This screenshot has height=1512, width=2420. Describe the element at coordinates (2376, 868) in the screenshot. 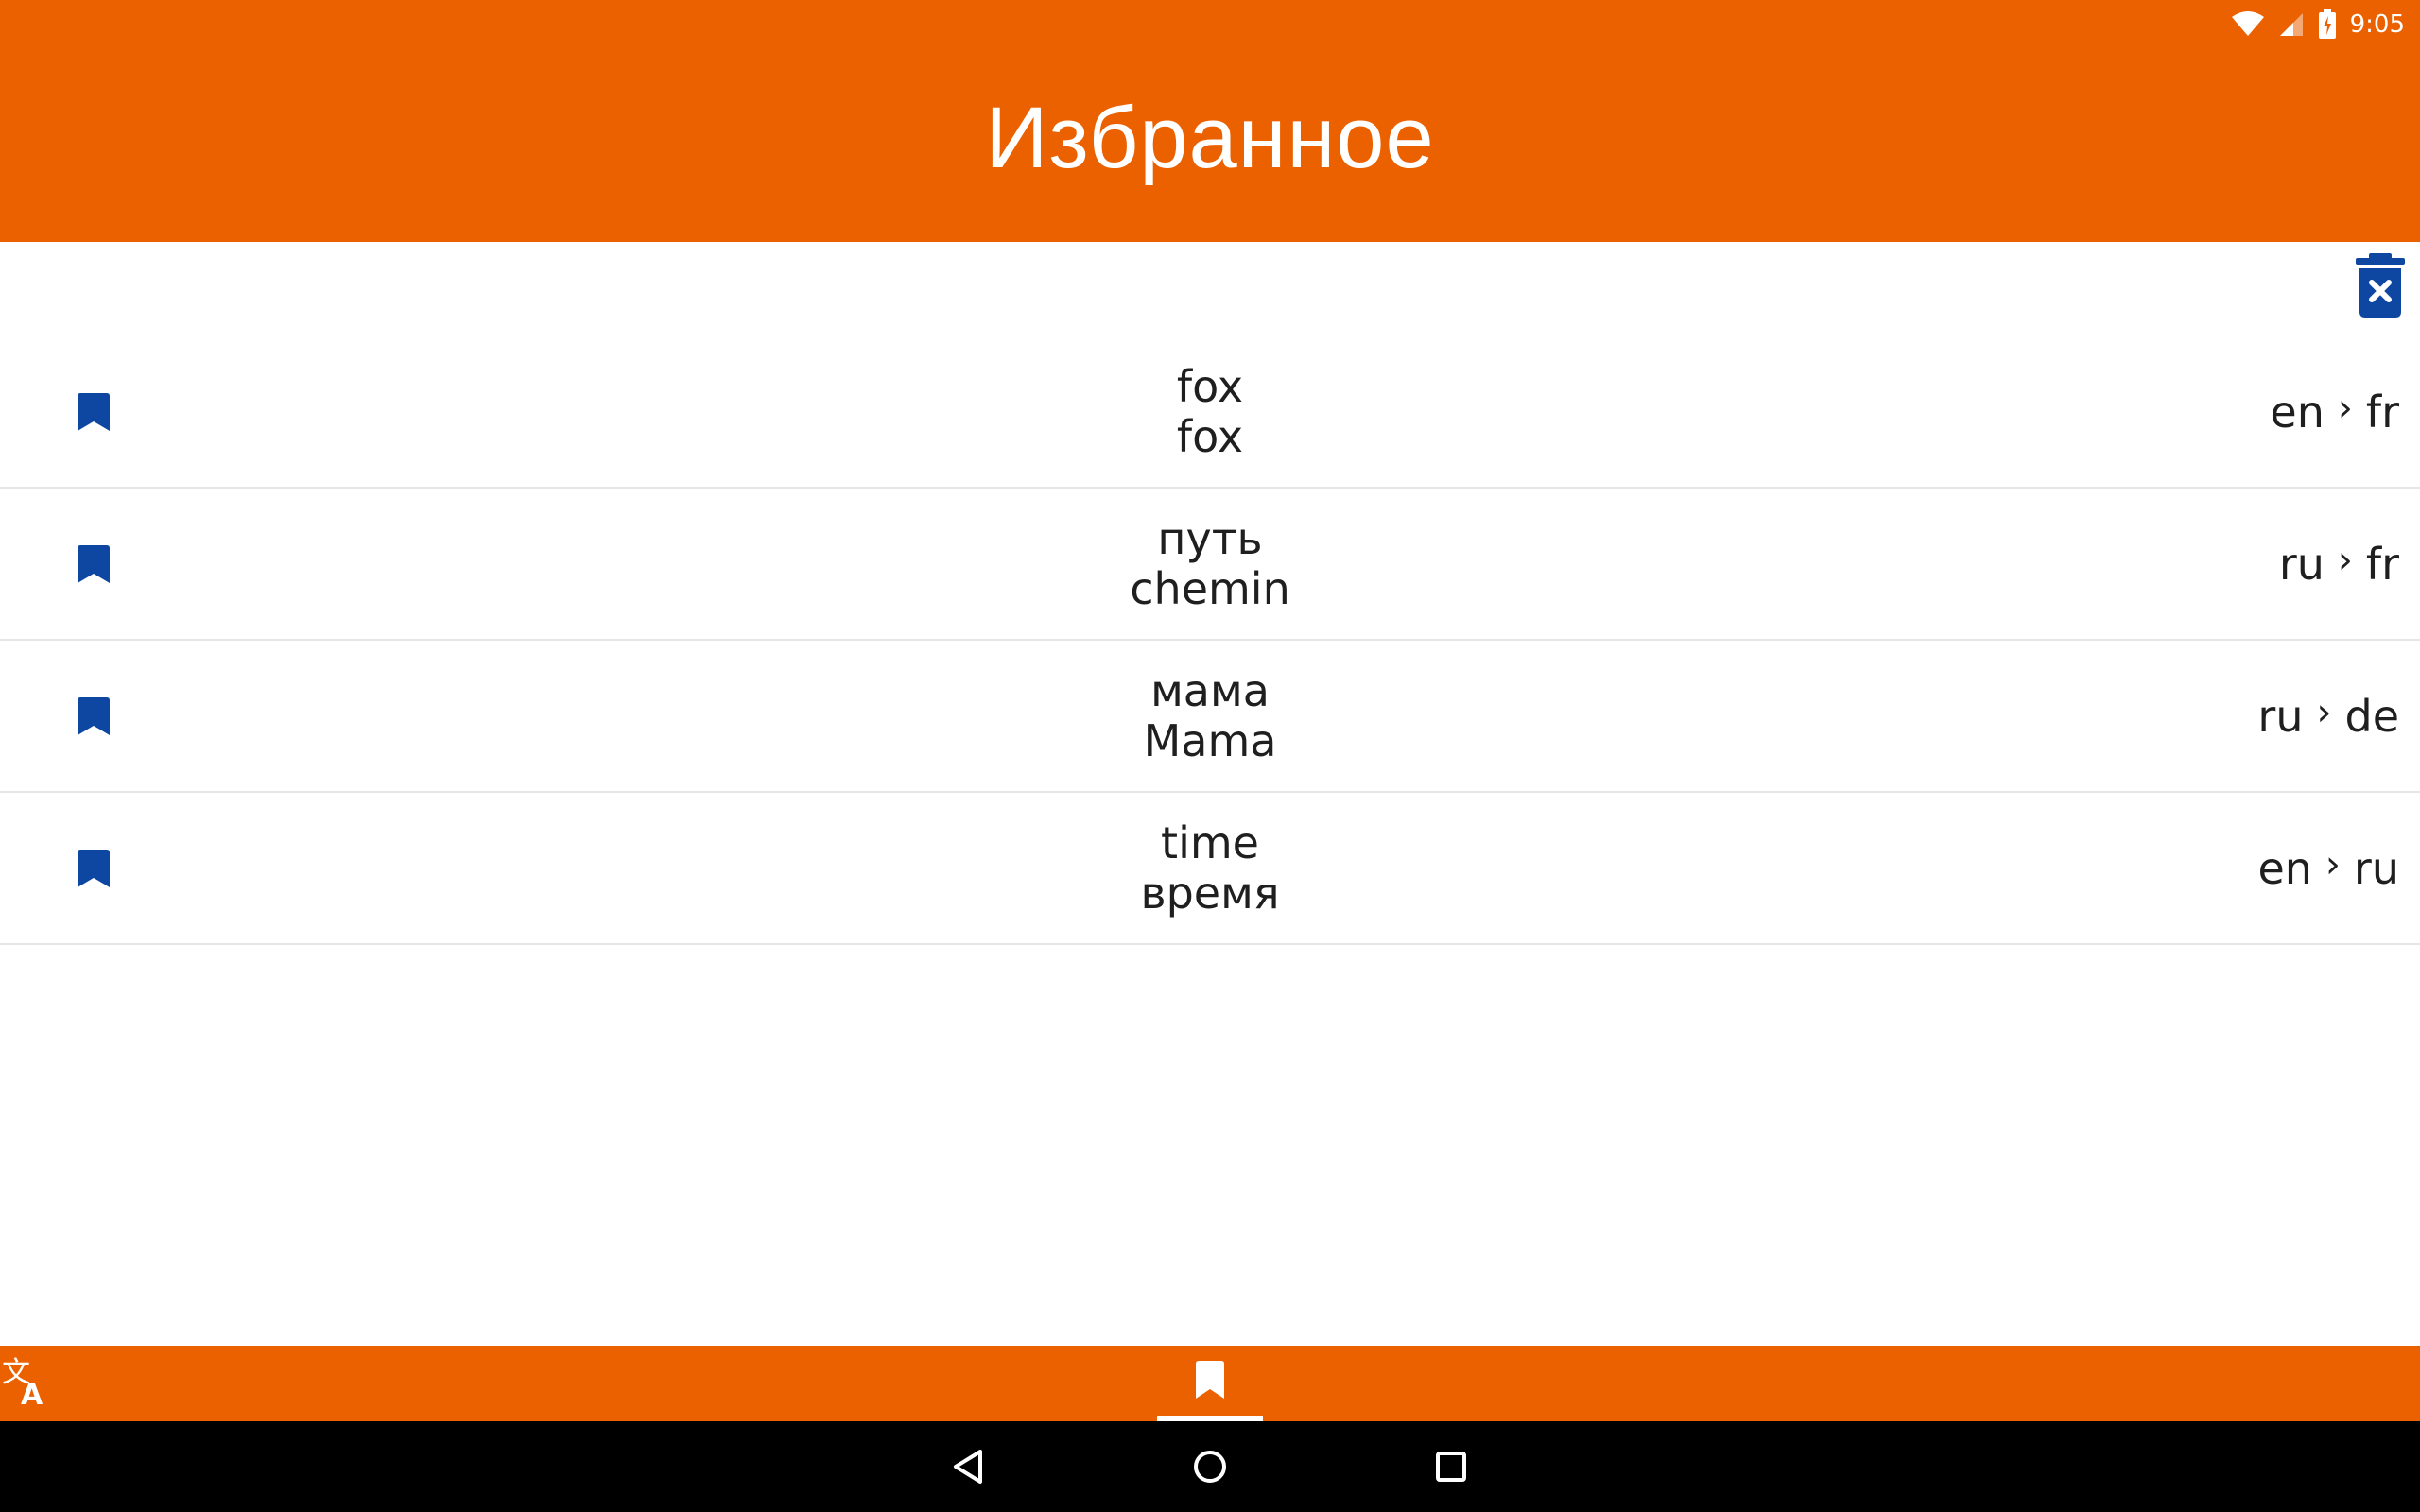

I see `target-language: ru` at that location.